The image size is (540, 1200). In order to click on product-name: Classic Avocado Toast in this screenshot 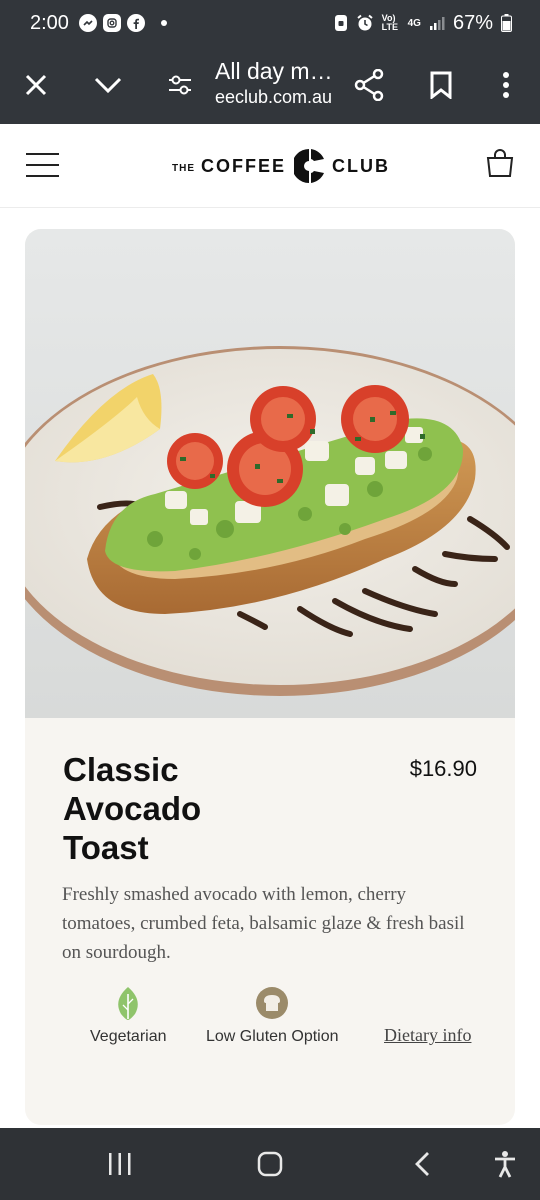, I will do `click(163, 808)`.